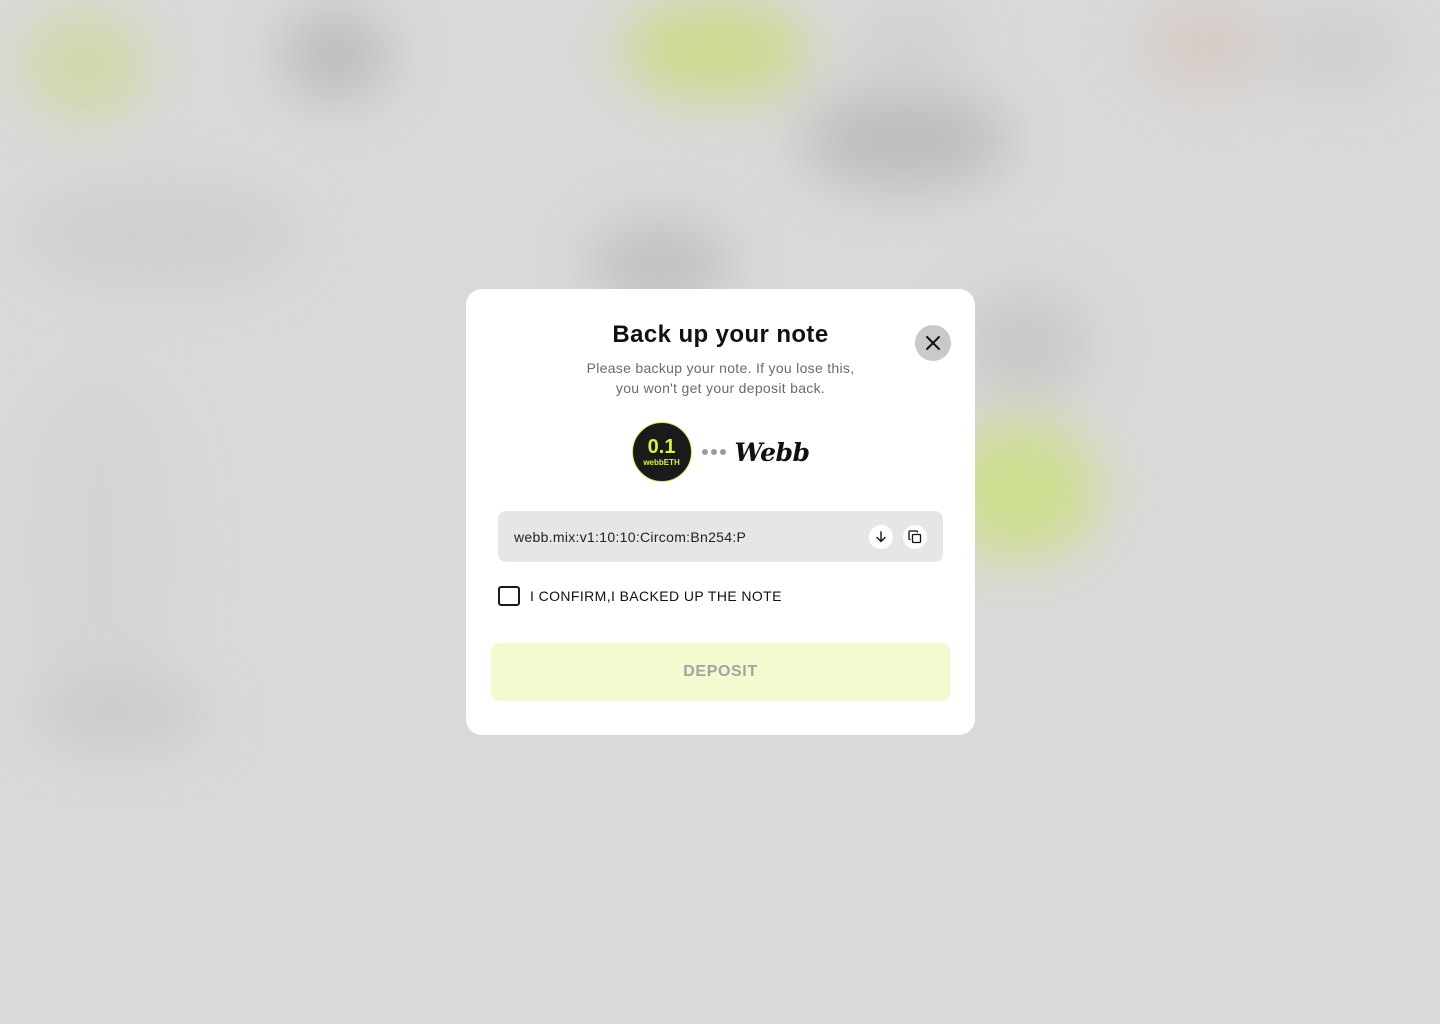 The width and height of the screenshot is (1440, 1024). I want to click on close-button, so click(933, 343).